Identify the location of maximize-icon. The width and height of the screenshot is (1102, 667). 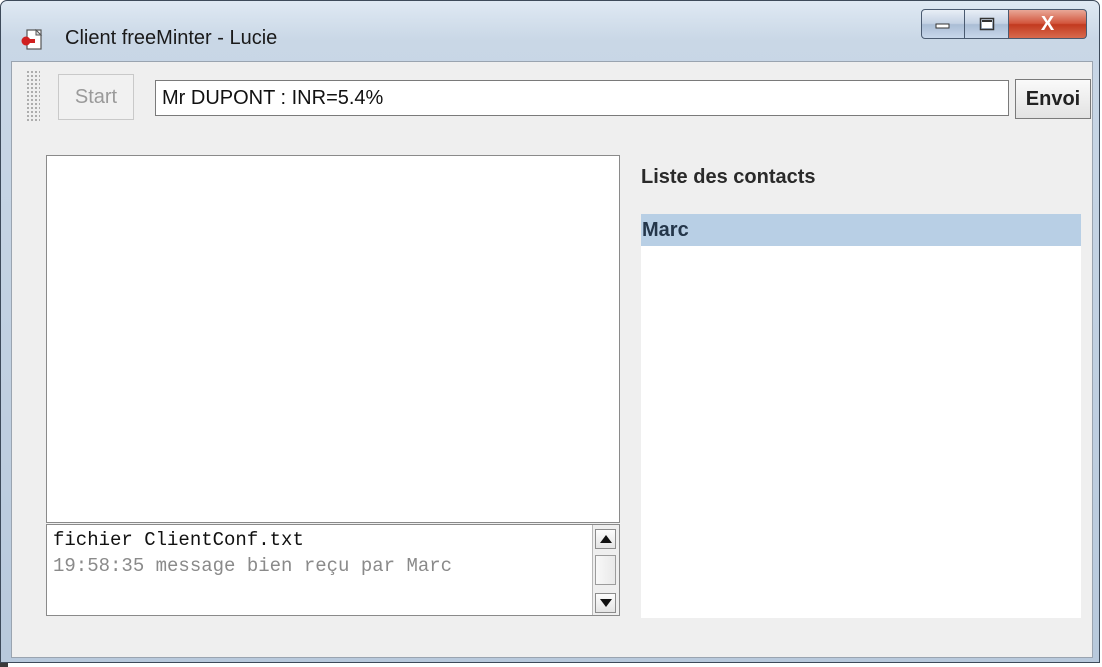
(986, 24).